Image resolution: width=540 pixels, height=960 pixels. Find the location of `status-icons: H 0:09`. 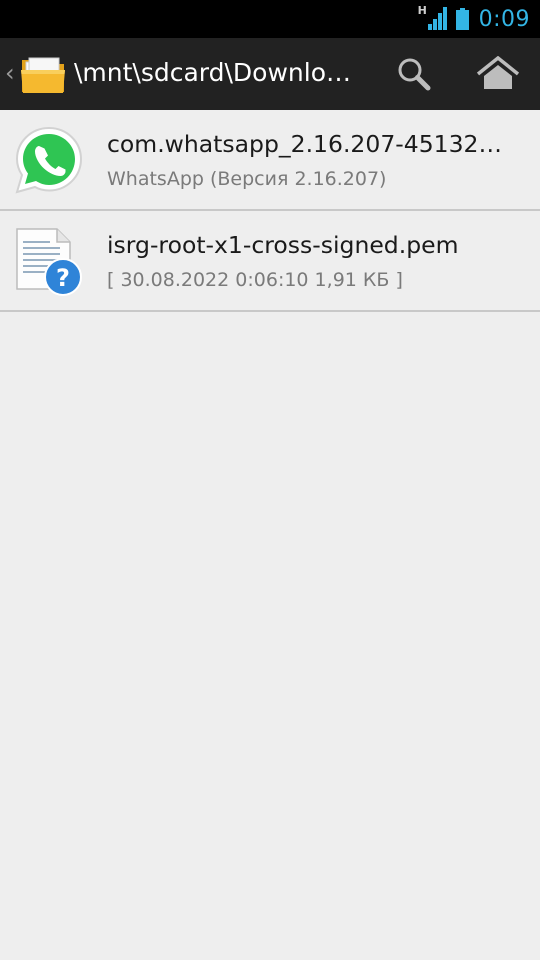

status-icons: H 0:09 is located at coordinates (474, 19).